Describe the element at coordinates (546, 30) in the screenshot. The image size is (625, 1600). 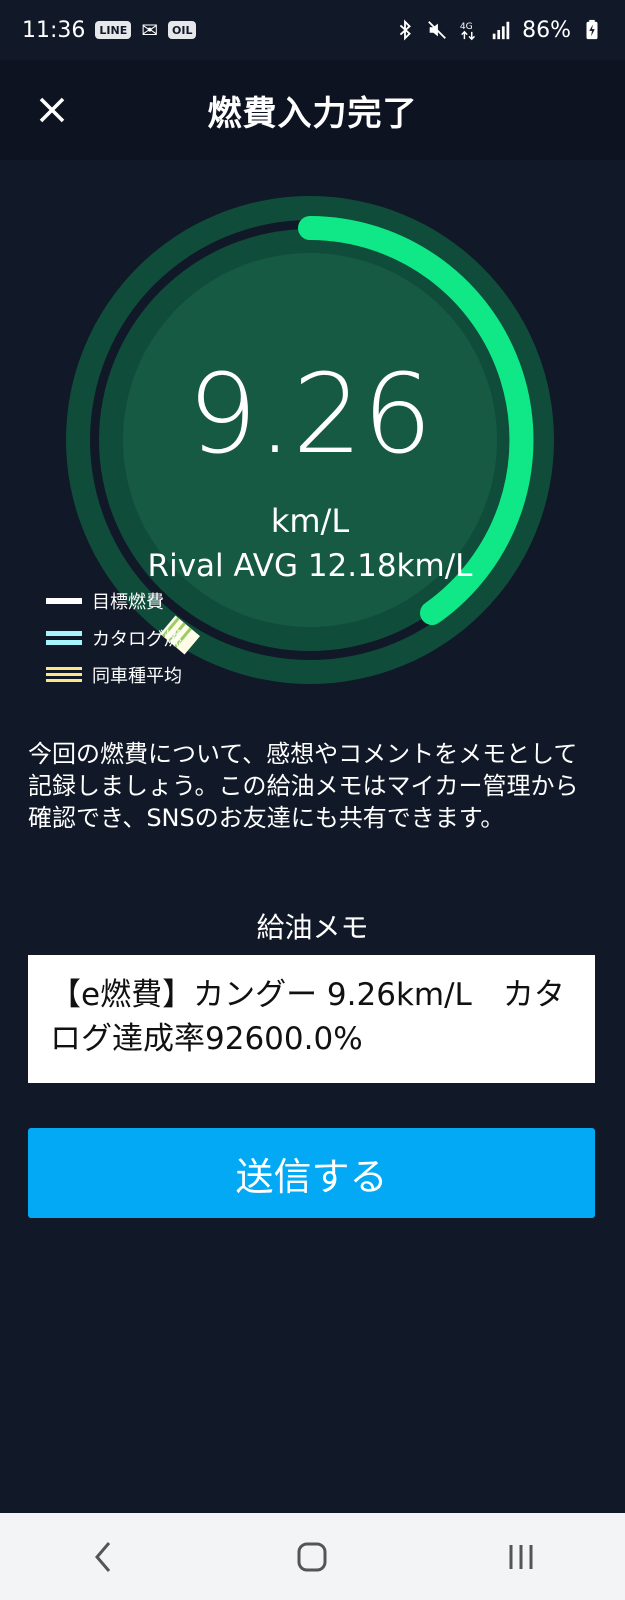
I see `battery-percent: 86%` at that location.